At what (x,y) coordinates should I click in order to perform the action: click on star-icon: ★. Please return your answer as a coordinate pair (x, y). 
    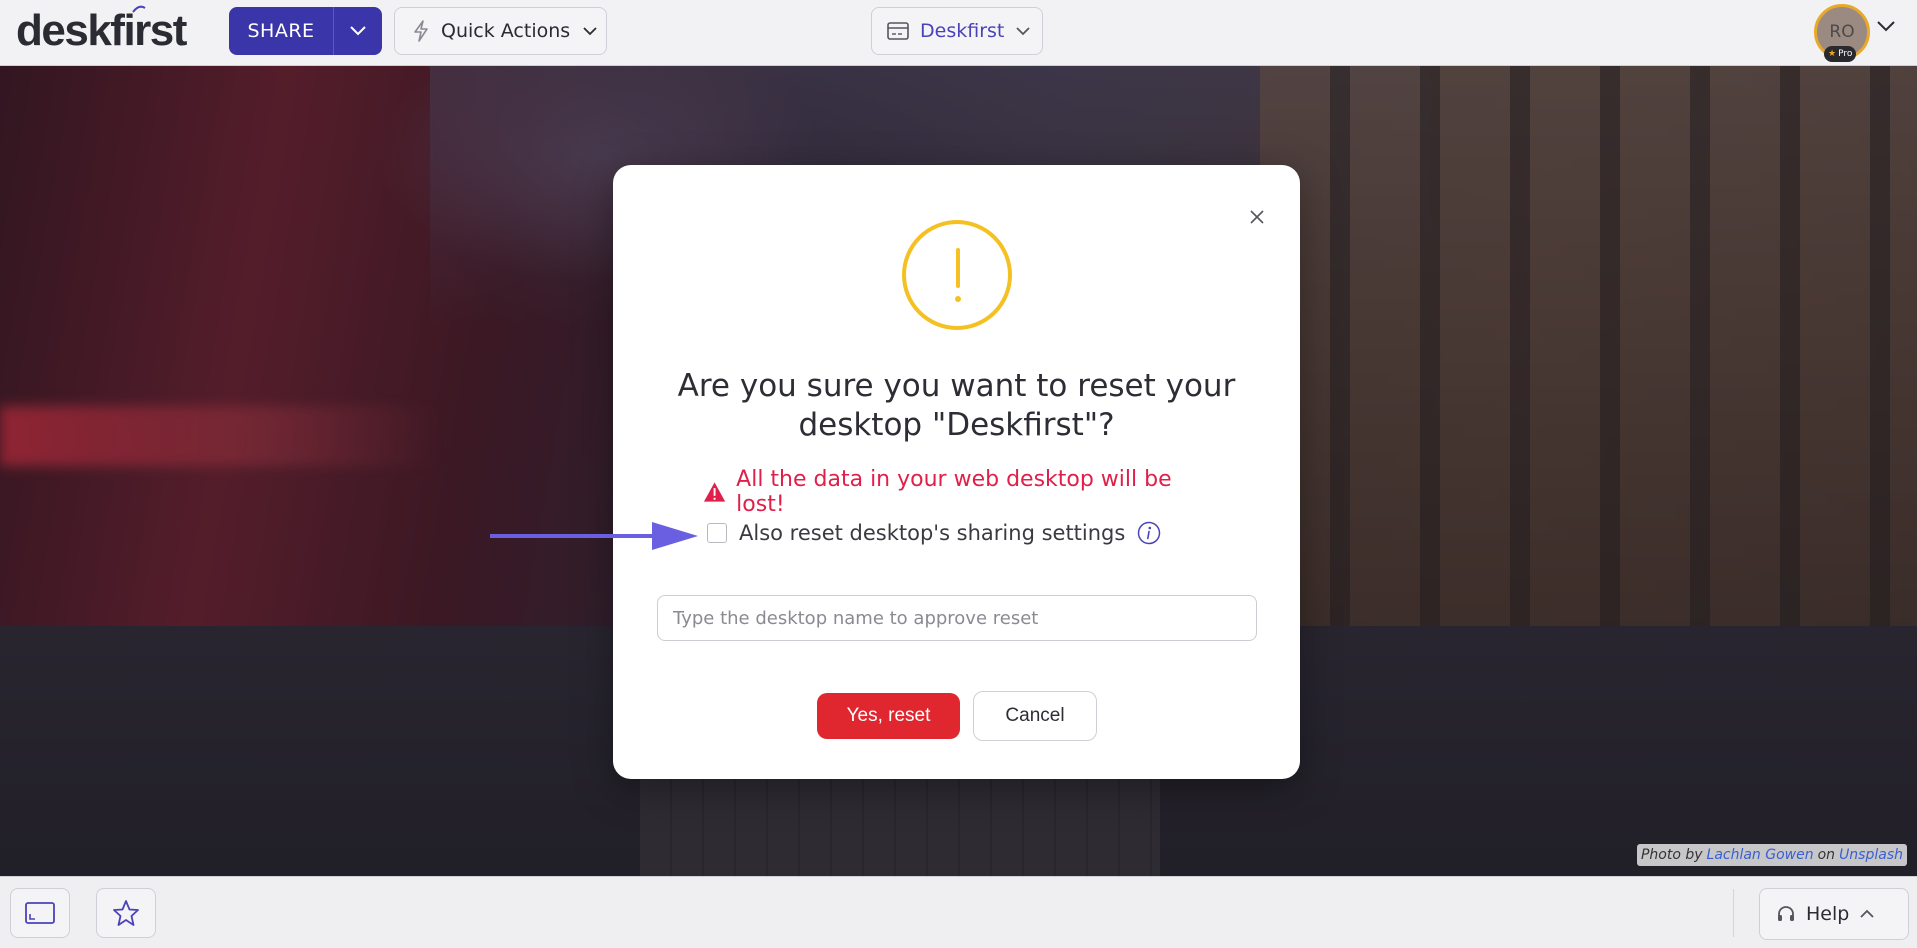
    Looking at the image, I should click on (1832, 54).